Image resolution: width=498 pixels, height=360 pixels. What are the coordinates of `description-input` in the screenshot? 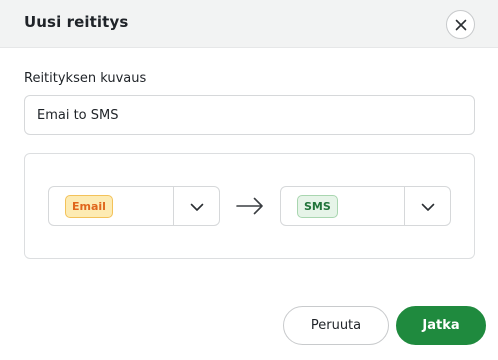 It's located at (249, 115).